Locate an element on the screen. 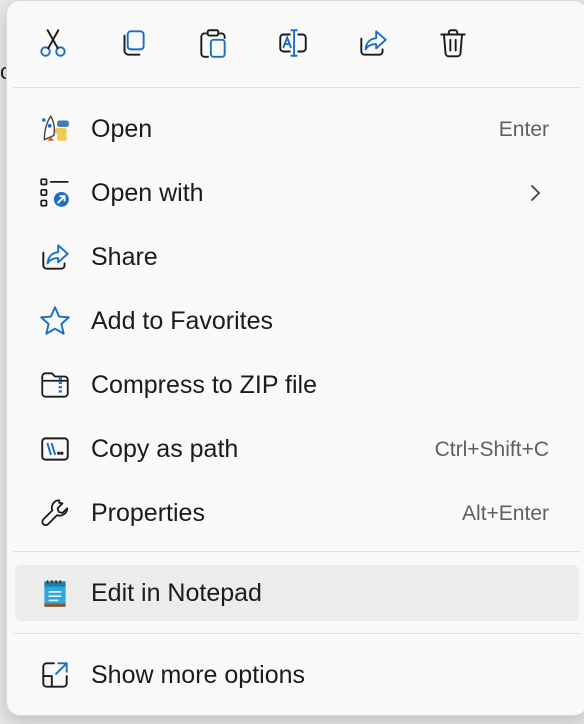 The image size is (584, 724). chevron-right-icon is located at coordinates (536, 193).